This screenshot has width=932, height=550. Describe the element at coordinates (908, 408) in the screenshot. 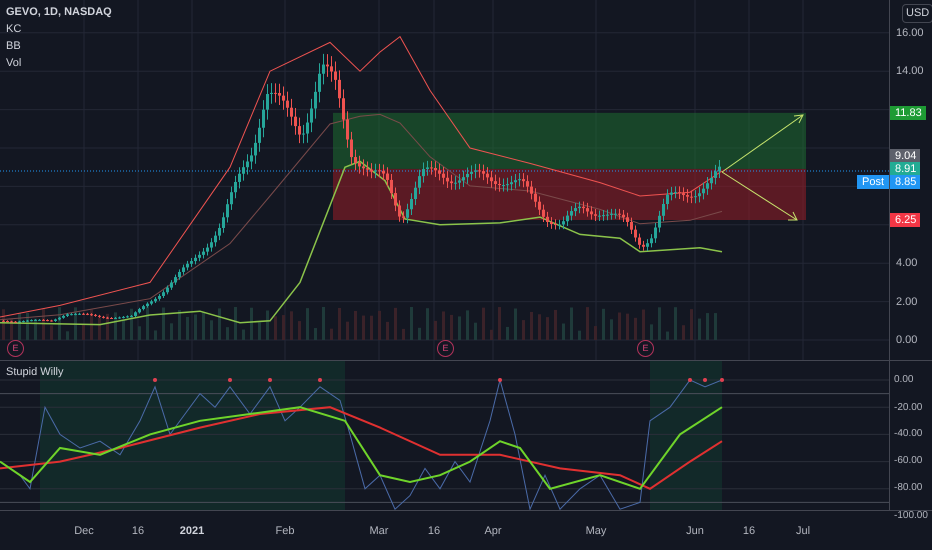

I see `oscillator-axis-label: -20.00` at that location.